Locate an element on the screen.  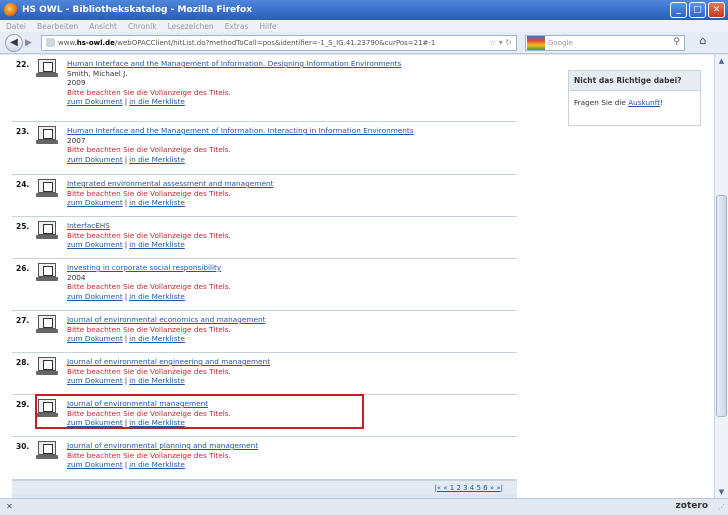
menu-datei: Datei is located at coordinates (16, 26).